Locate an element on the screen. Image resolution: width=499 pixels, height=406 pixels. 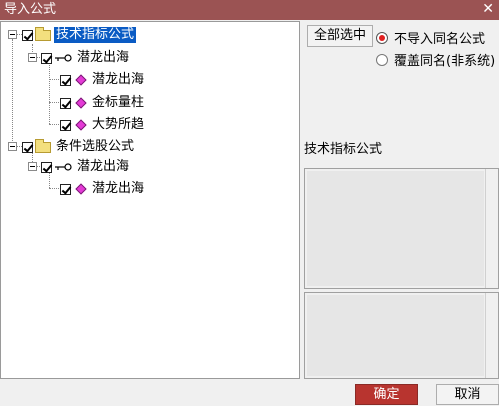
radio-no-import: 不导入同名公式 is located at coordinates (430, 37).